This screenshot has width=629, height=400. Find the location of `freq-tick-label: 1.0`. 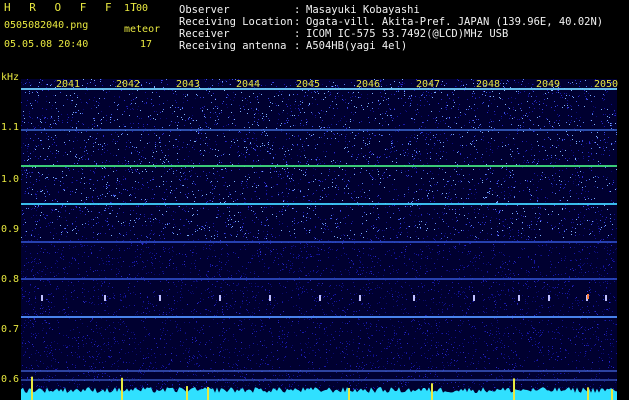

freq-tick-label: 1.0 is located at coordinates (10, 179).